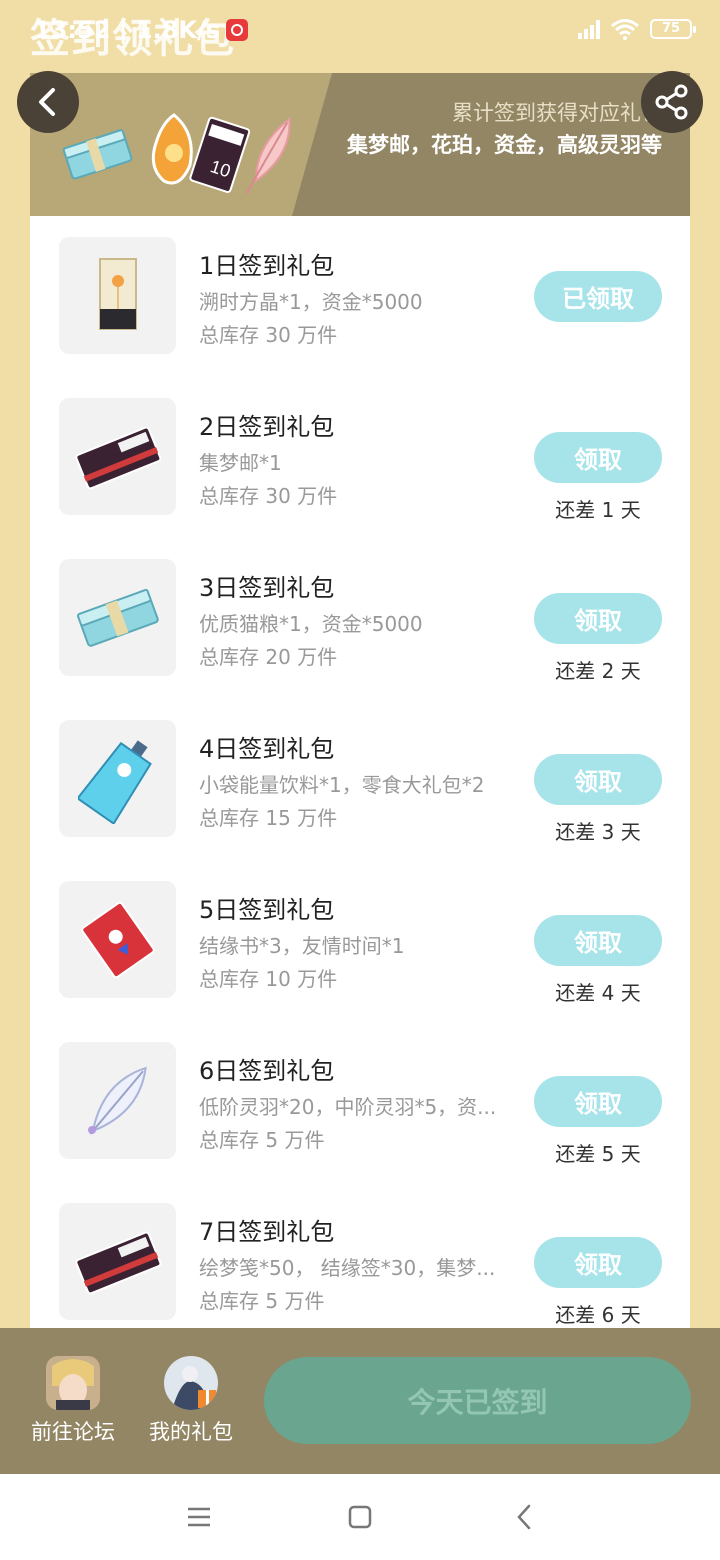 The image size is (720, 1560). What do you see at coordinates (268, 979) in the screenshot?
I see `gift-stock: 总库存 10 万件` at bounding box center [268, 979].